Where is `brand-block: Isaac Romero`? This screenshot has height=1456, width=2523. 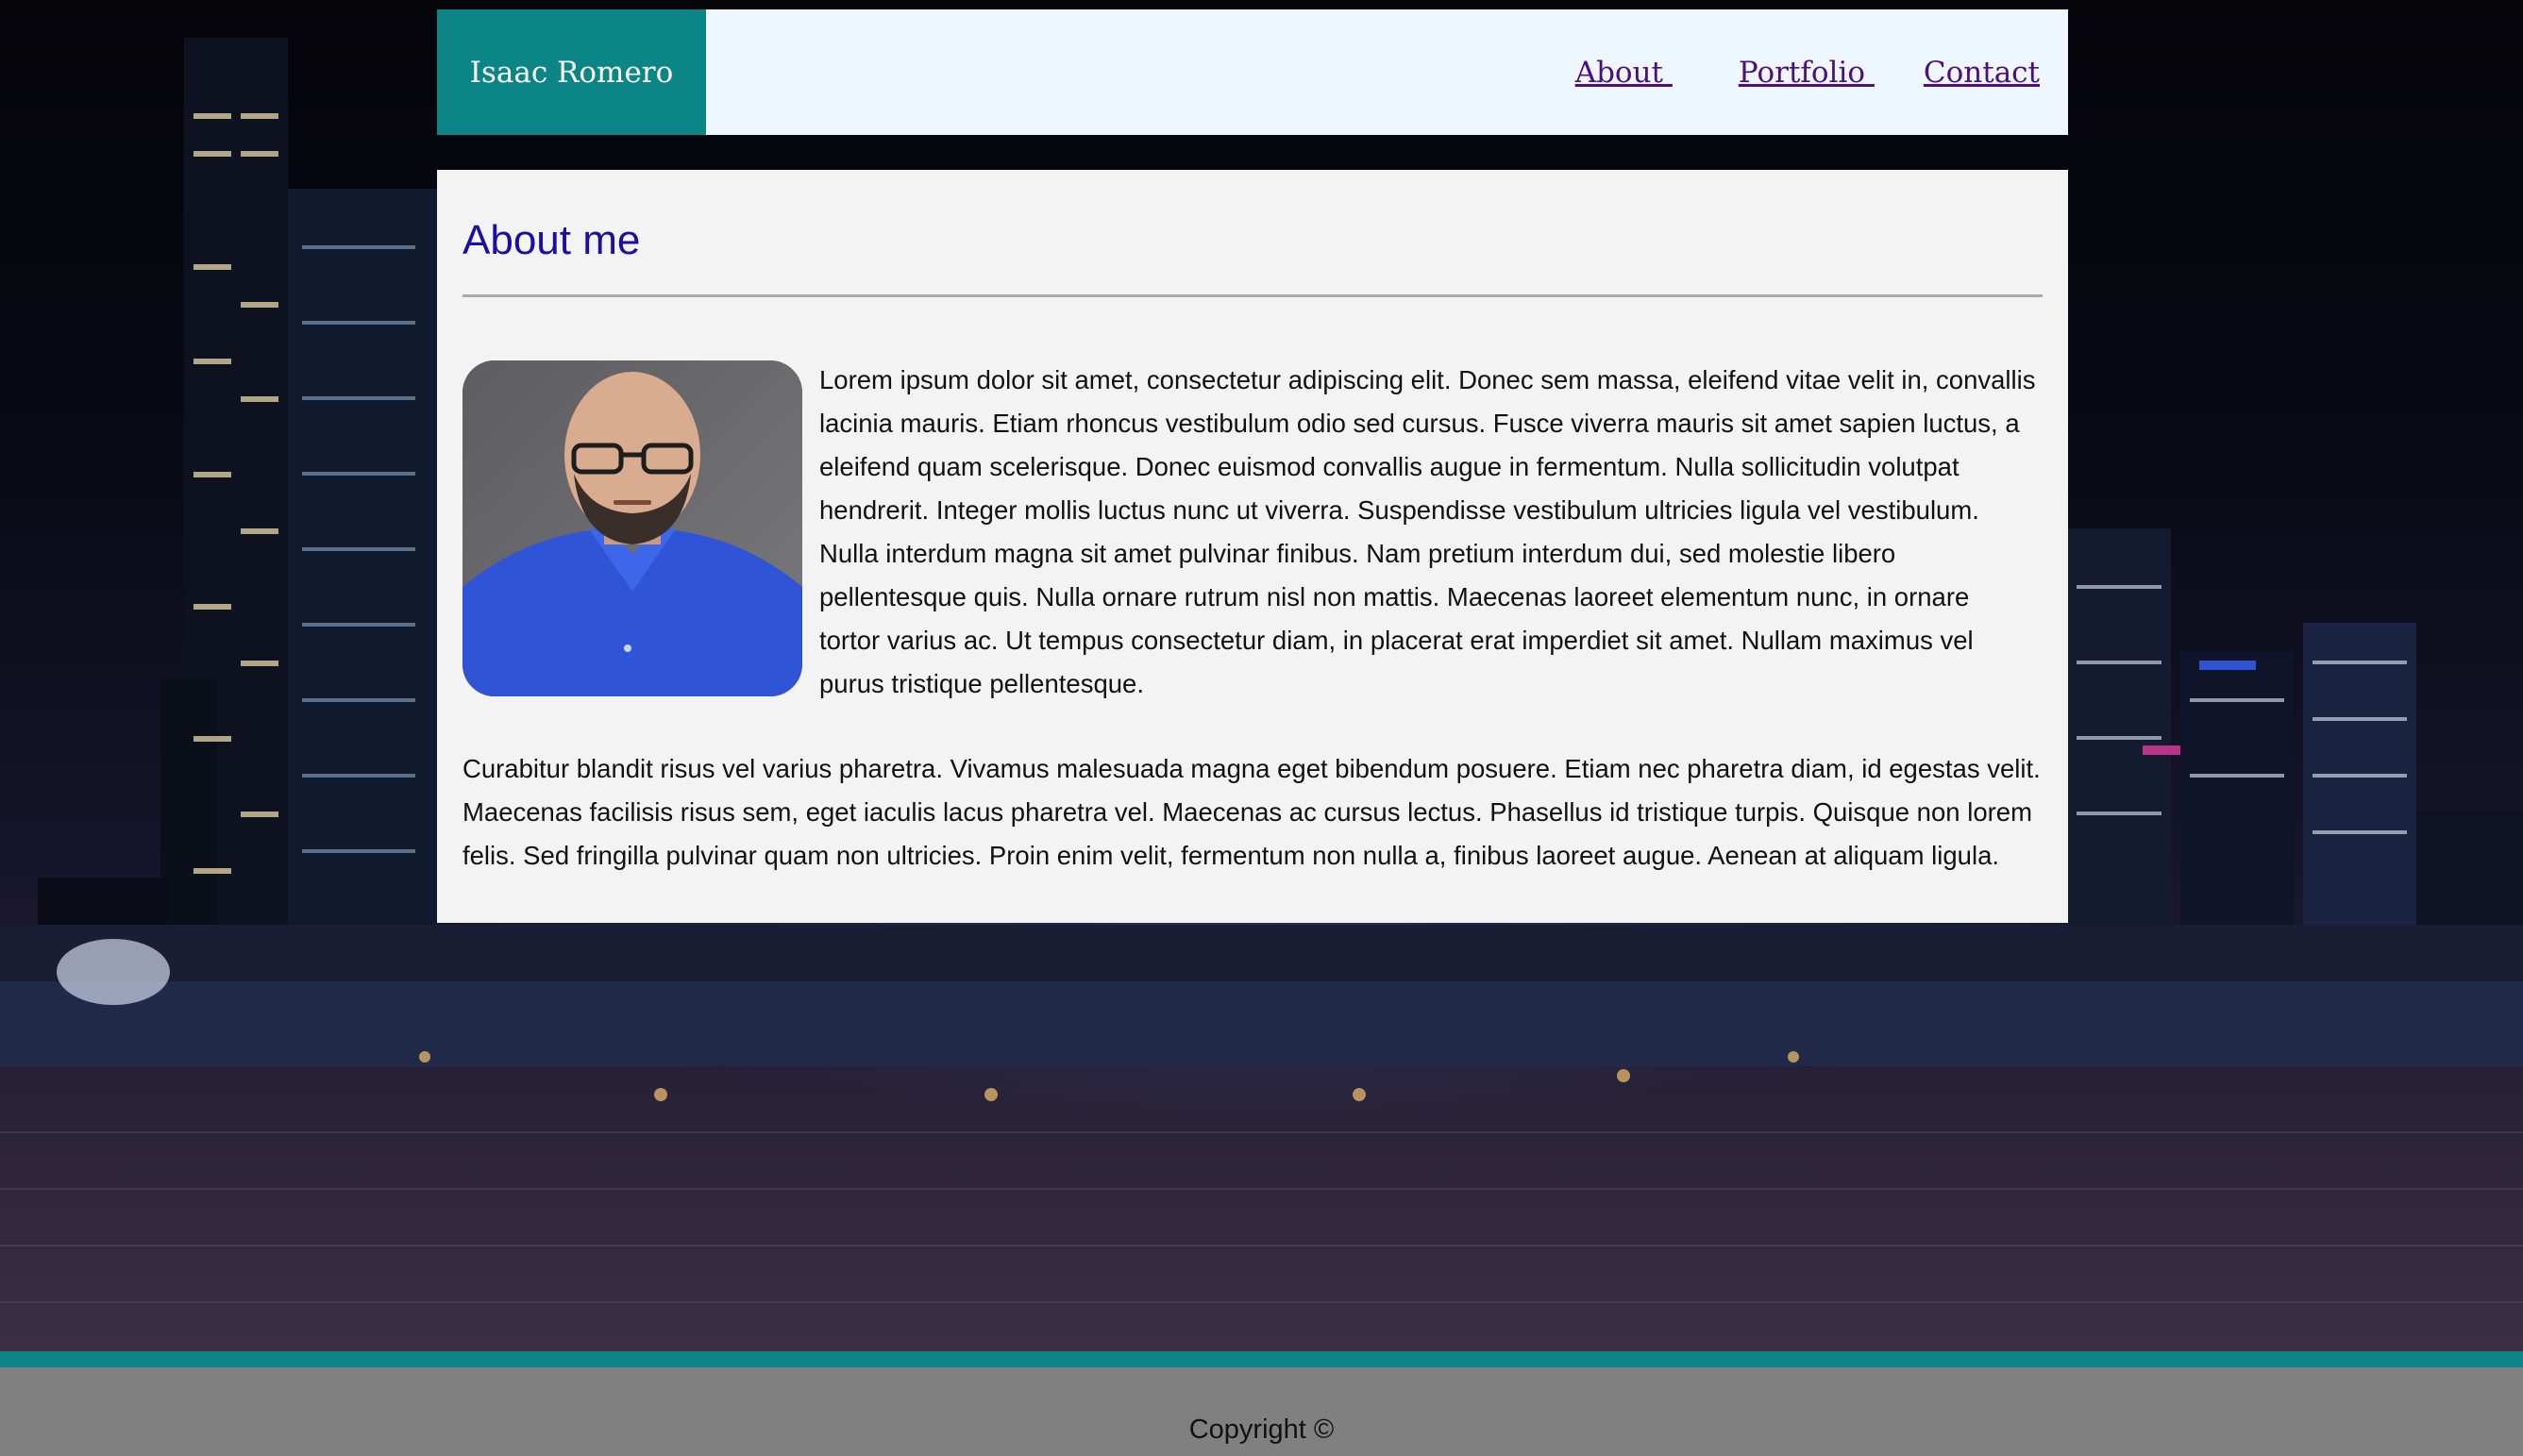 brand-block: Isaac Romero is located at coordinates (571, 72).